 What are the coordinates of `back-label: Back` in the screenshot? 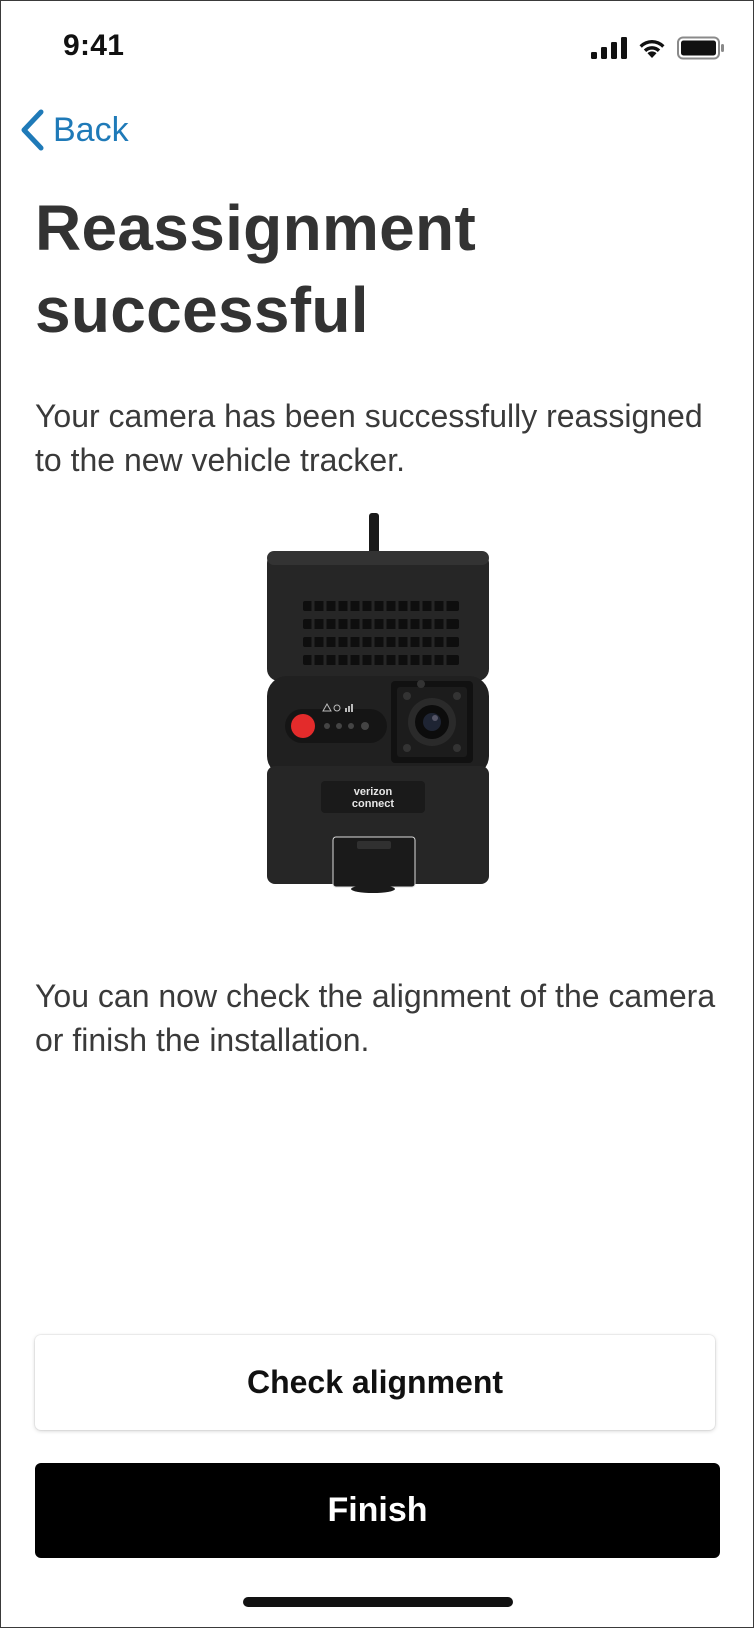 It's located at (91, 129).